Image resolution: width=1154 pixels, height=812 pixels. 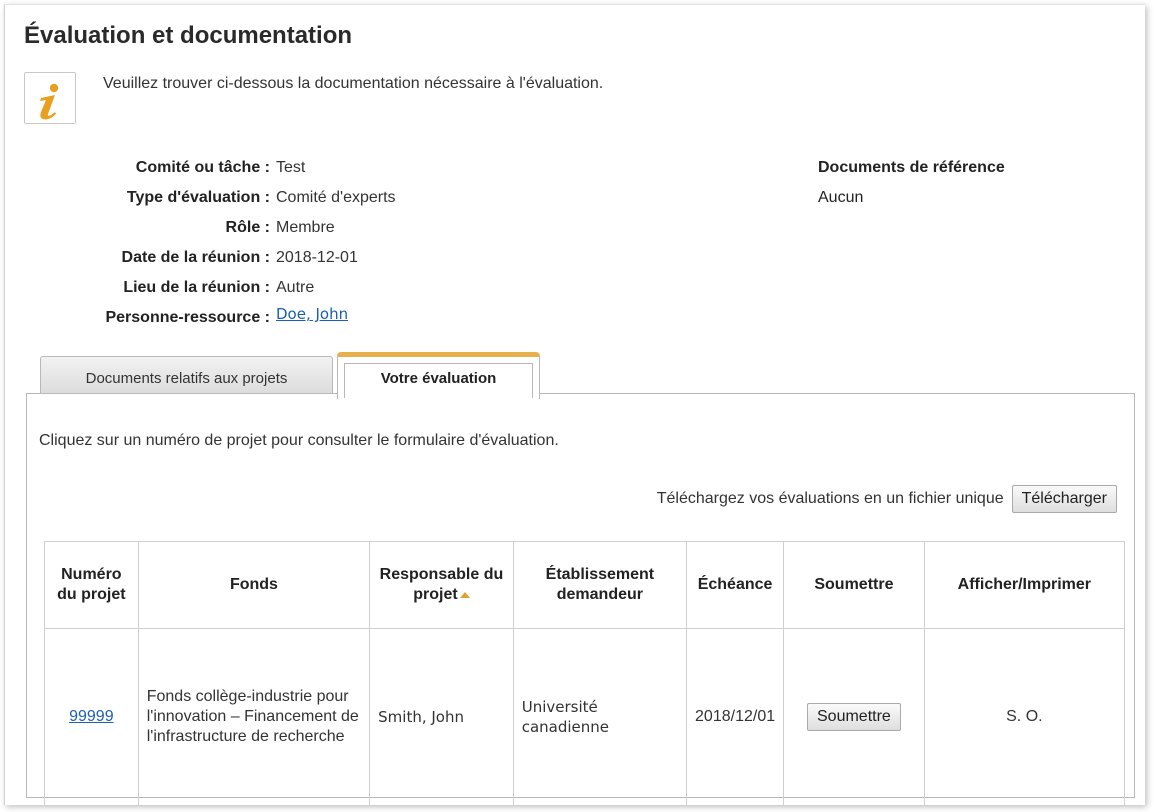 I want to click on cell-project-number: 99999, so click(x=91, y=717).